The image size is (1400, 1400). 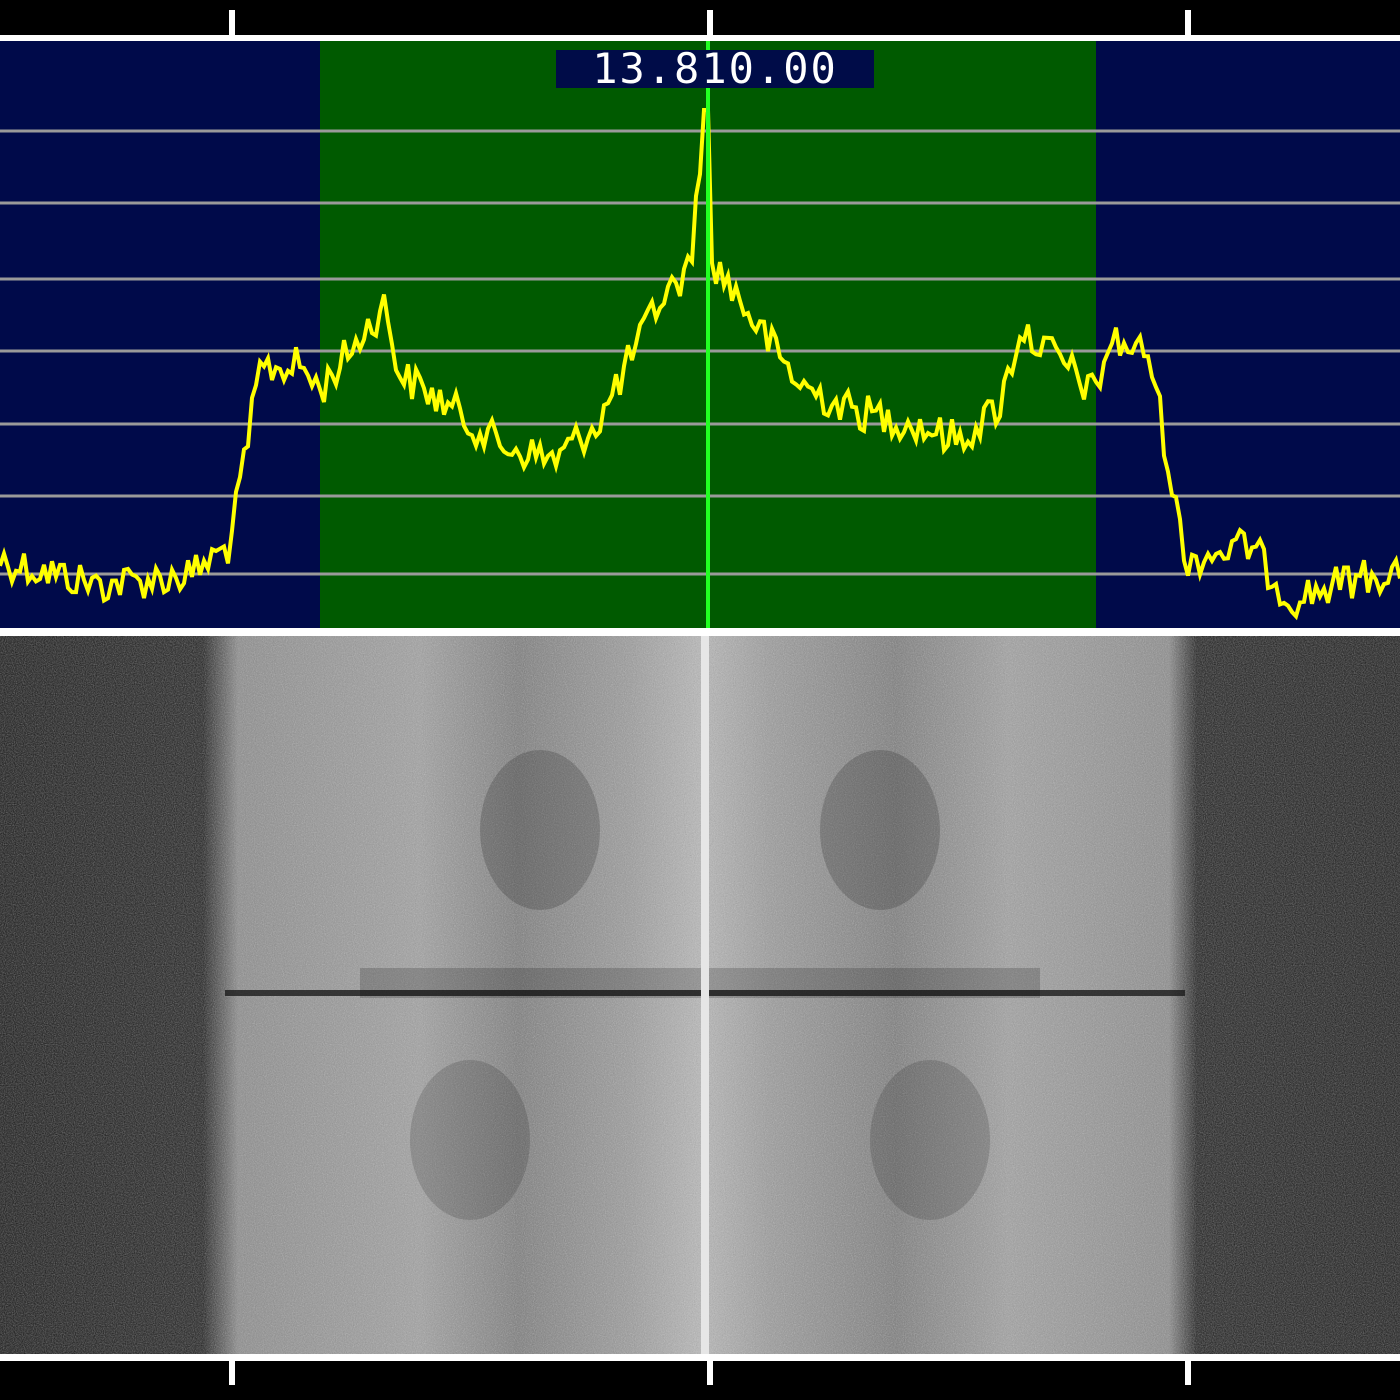 What do you see at coordinates (232, 1373) in the screenshot?
I see `bottom-ruler-tick-left` at bounding box center [232, 1373].